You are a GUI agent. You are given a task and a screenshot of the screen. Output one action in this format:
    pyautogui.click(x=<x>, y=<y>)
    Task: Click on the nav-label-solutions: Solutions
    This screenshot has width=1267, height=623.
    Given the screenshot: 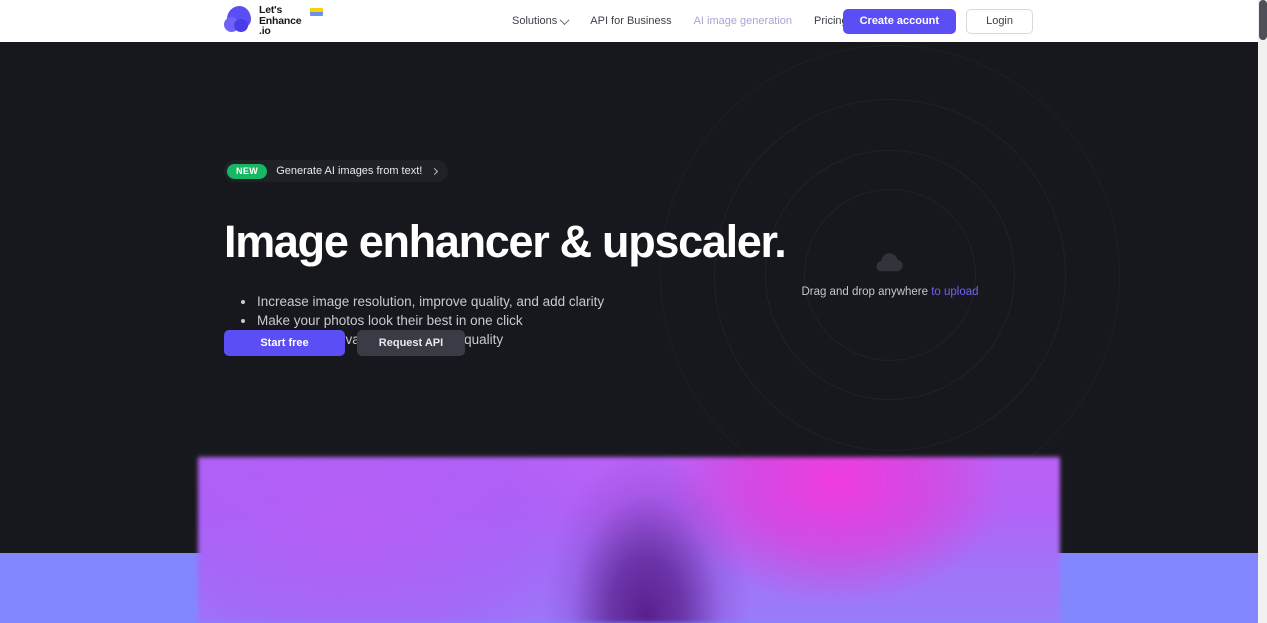 What is the action you would take?
    pyautogui.click(x=535, y=21)
    